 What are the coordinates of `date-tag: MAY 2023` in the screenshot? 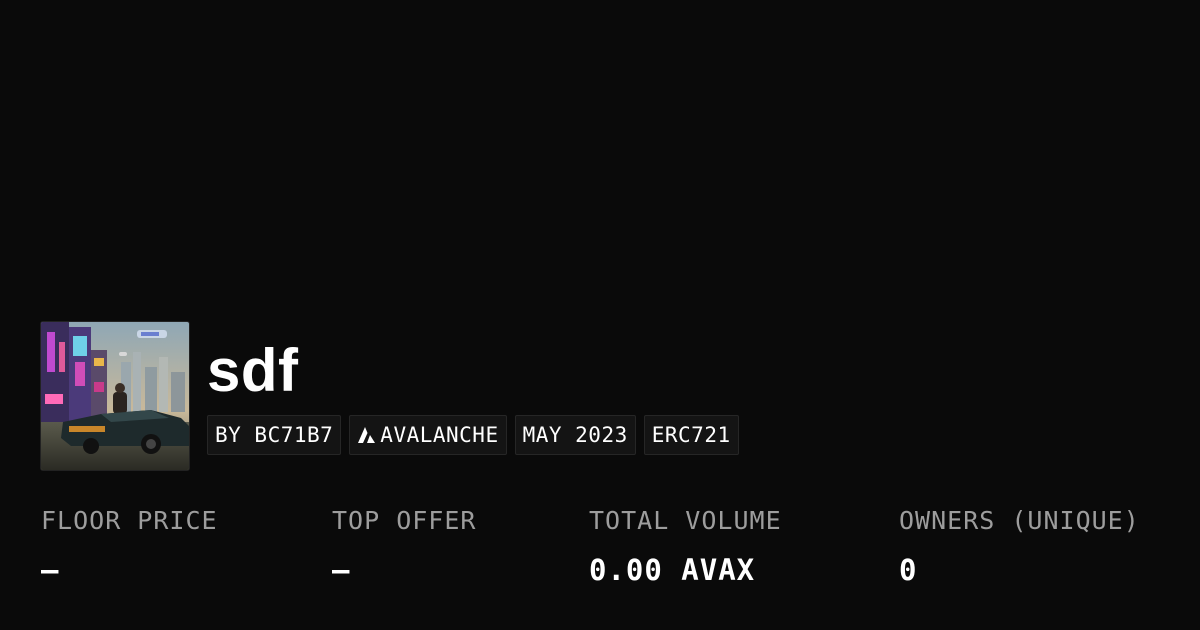 It's located at (575, 435).